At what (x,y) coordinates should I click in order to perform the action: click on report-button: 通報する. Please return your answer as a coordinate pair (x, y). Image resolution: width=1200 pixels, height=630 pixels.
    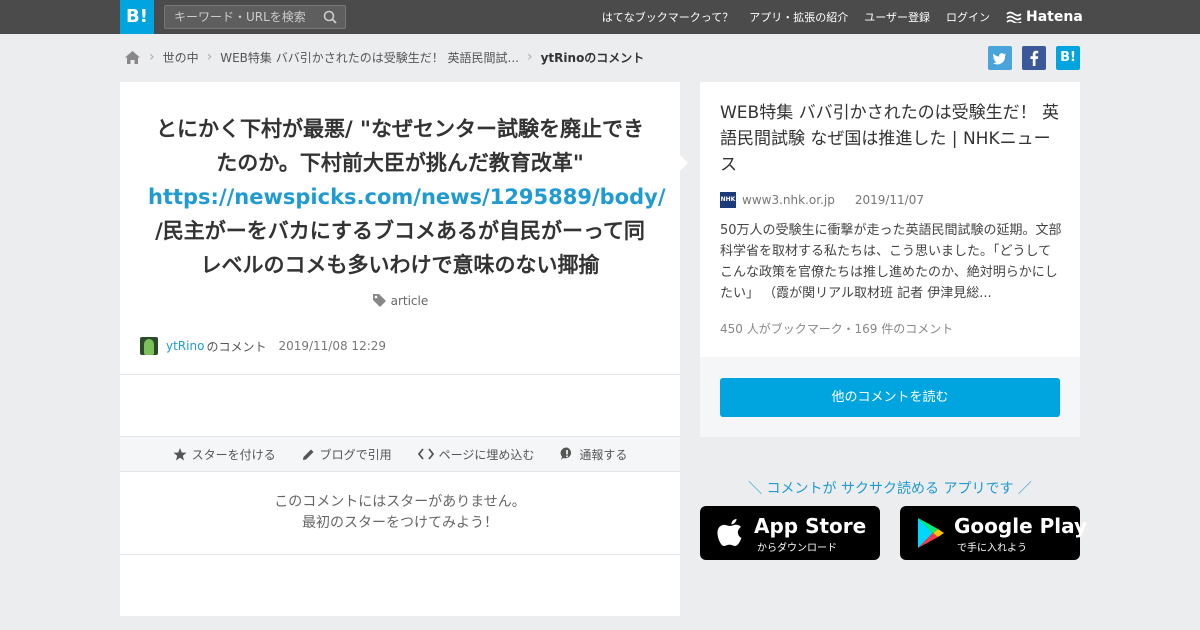
    Looking at the image, I should click on (593, 454).